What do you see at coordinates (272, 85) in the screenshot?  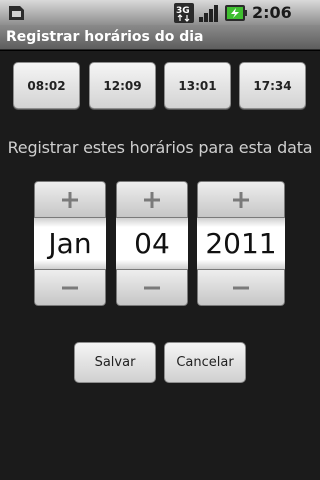 I see `time-button-4: 17:34` at bounding box center [272, 85].